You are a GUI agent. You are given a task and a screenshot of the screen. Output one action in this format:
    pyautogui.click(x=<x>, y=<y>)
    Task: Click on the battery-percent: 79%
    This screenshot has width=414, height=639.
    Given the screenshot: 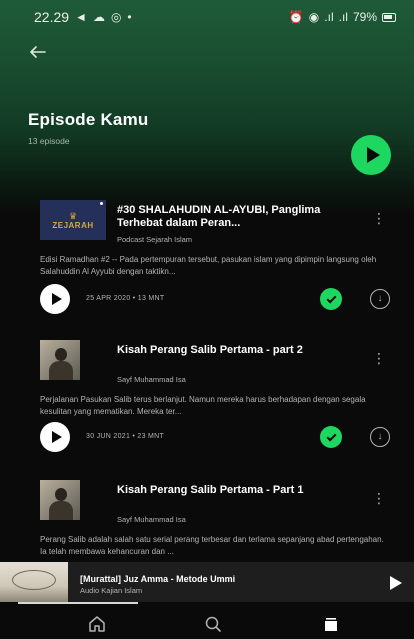 What is the action you would take?
    pyautogui.click(x=364, y=17)
    